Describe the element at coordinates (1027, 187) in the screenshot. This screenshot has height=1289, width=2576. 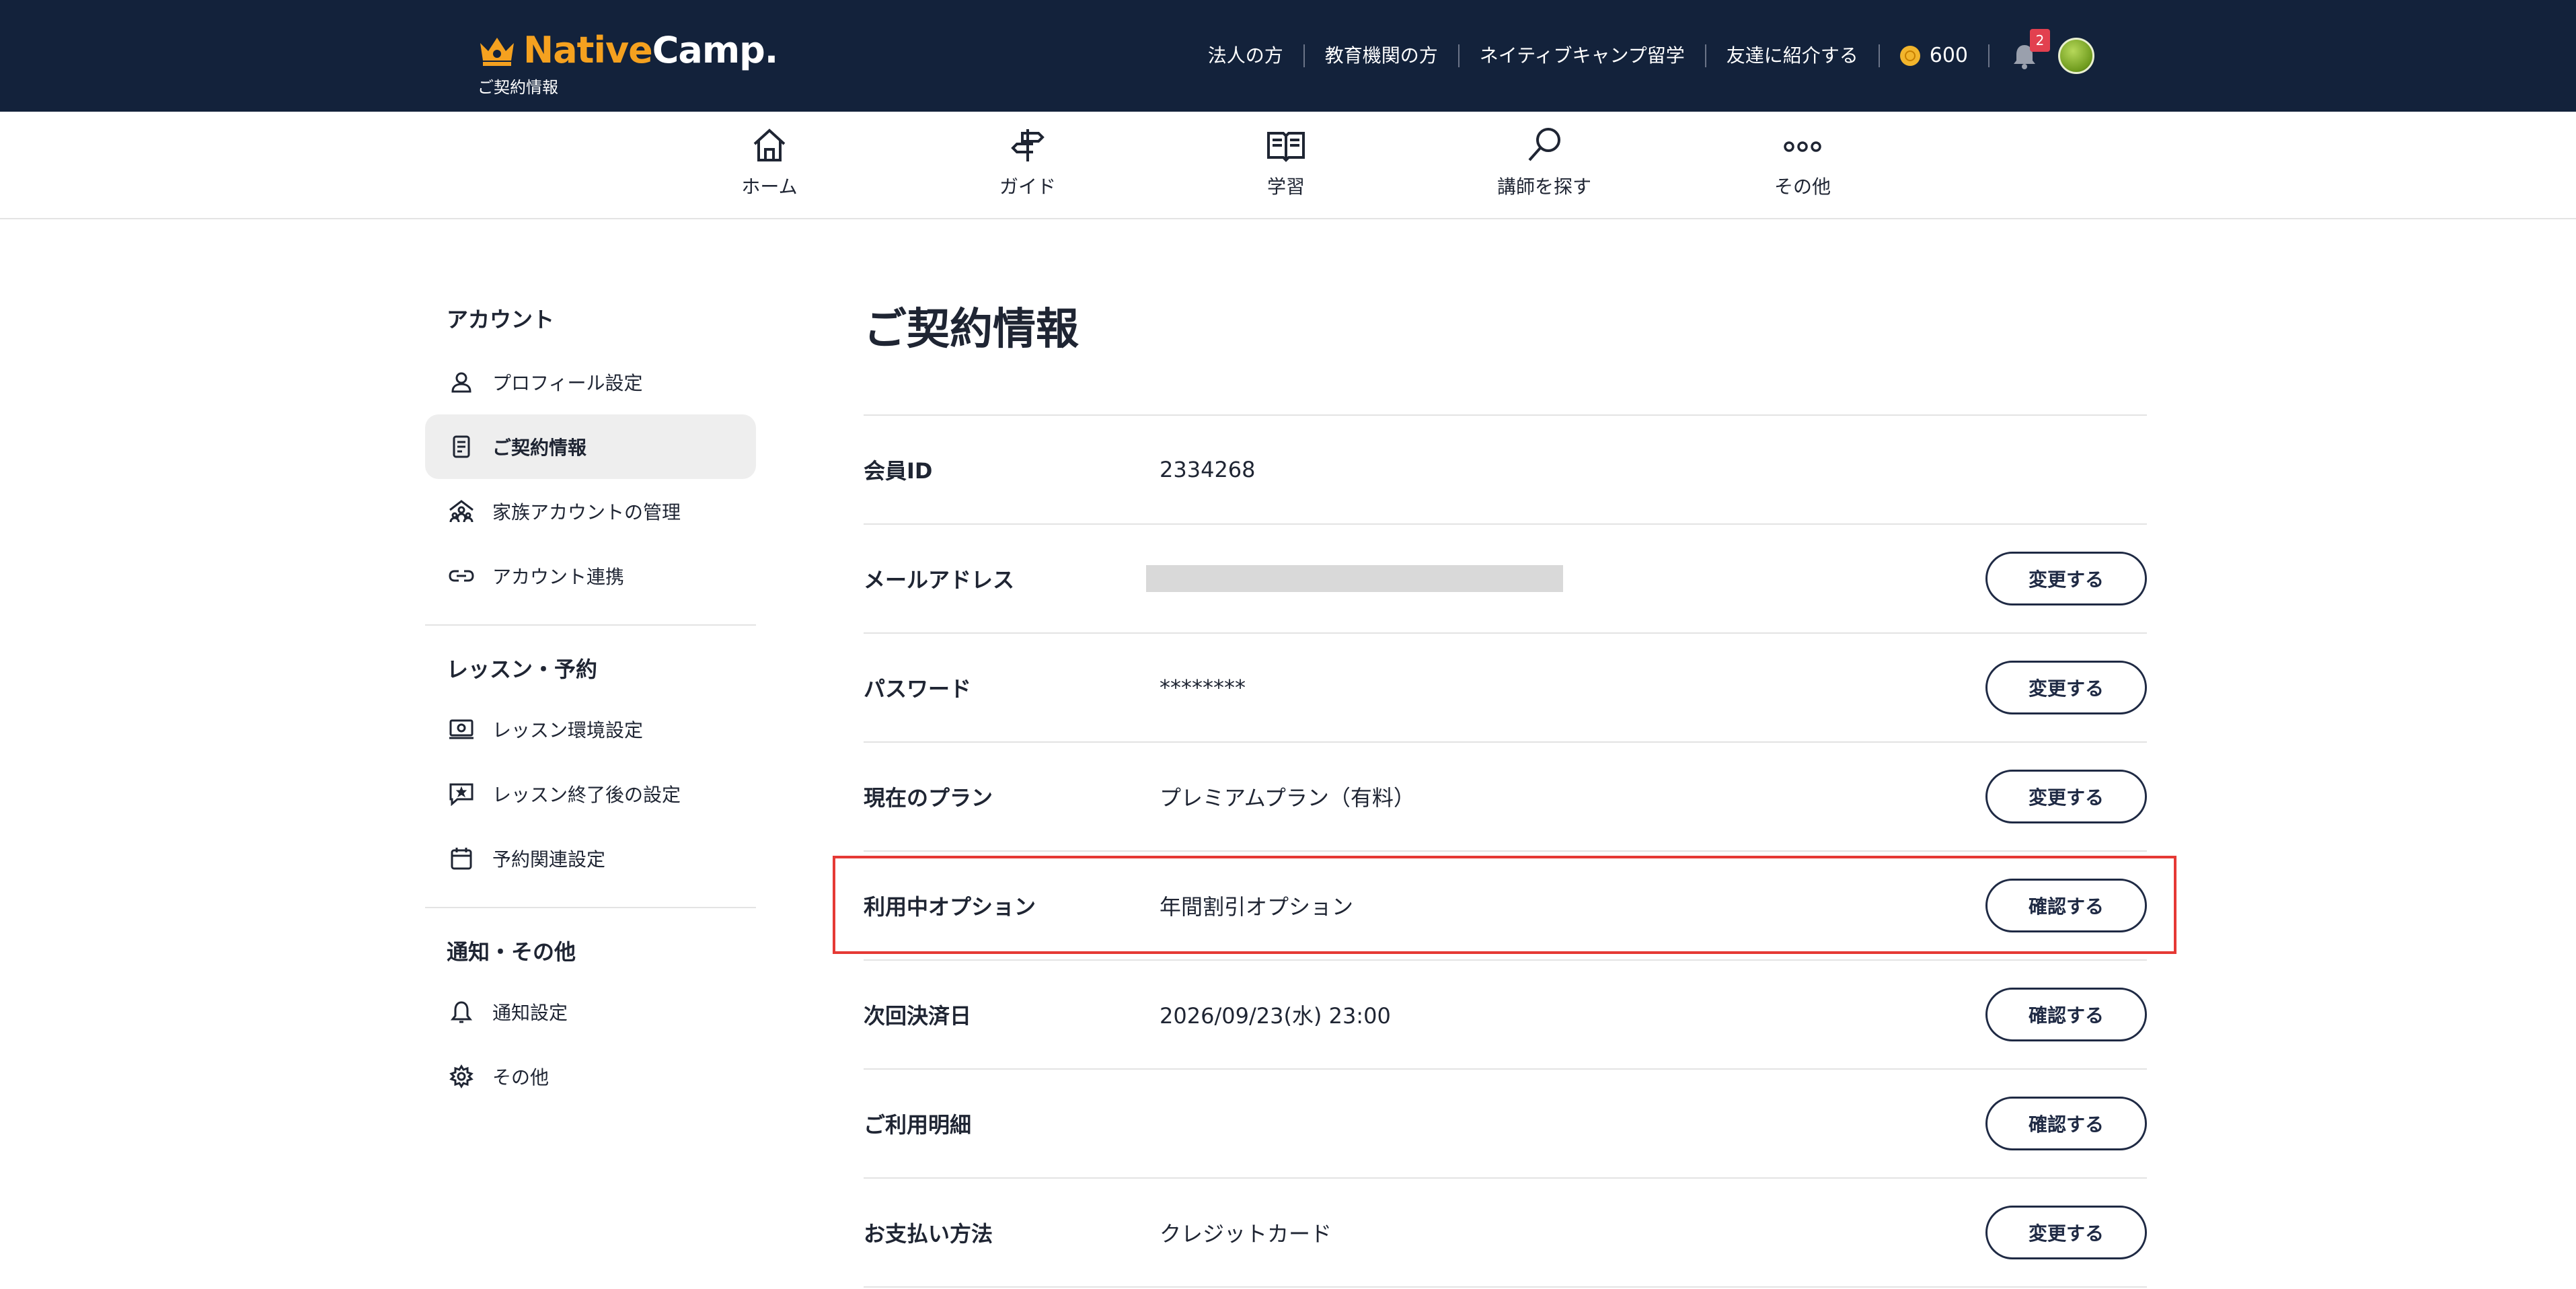
I see `nav-guide-label: ガイド` at that location.